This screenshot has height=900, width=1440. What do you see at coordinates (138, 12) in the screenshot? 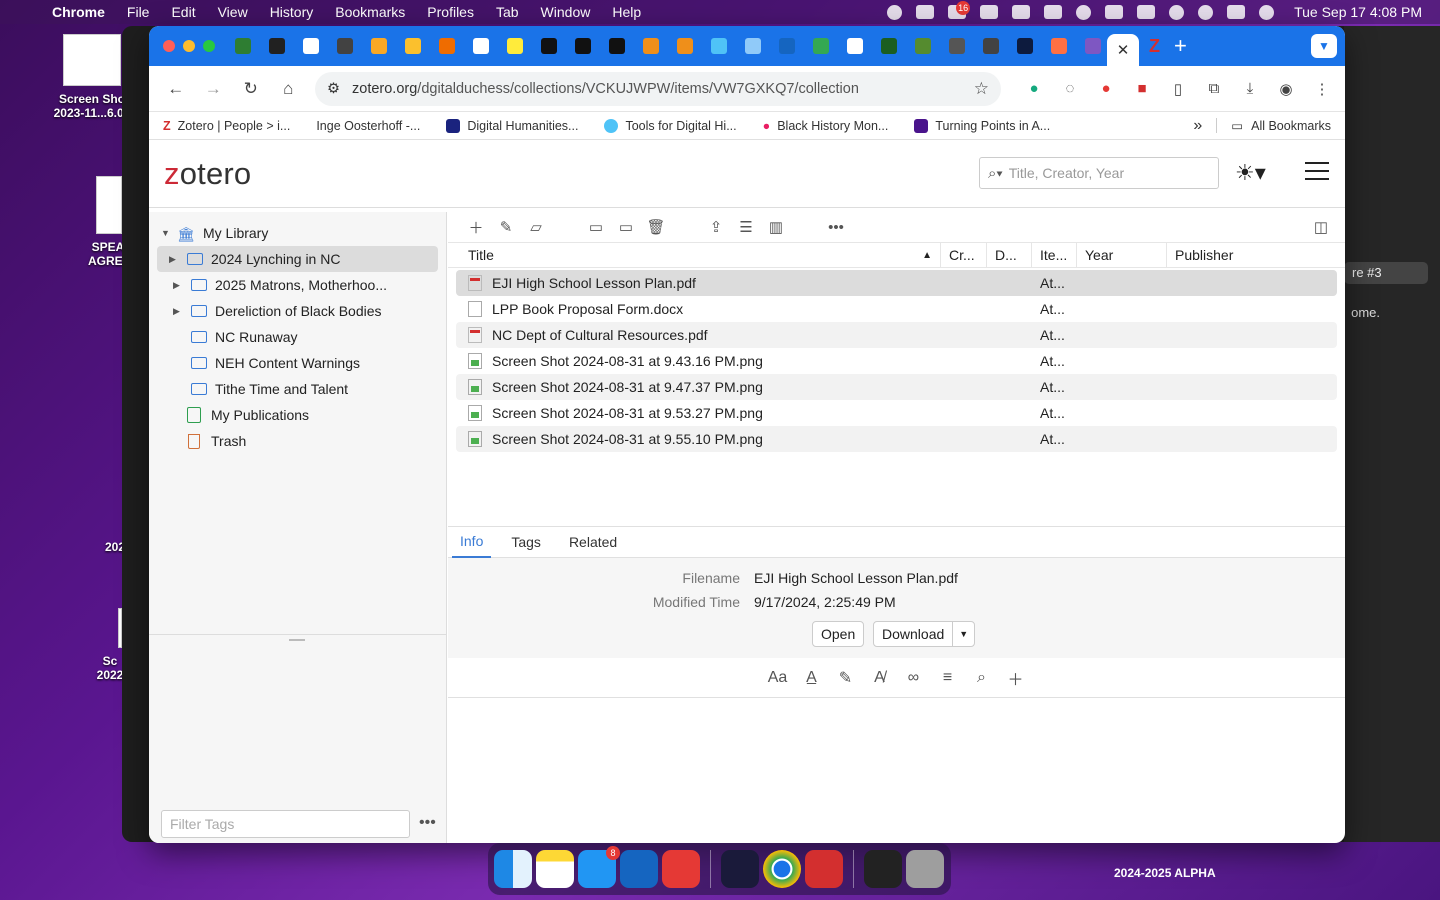
I see `menu-file: File` at bounding box center [138, 12].